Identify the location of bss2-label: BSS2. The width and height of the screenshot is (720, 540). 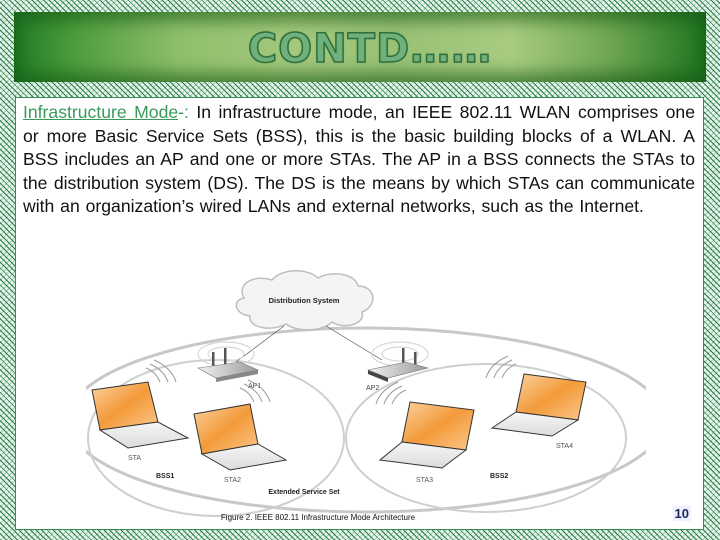
(499, 476).